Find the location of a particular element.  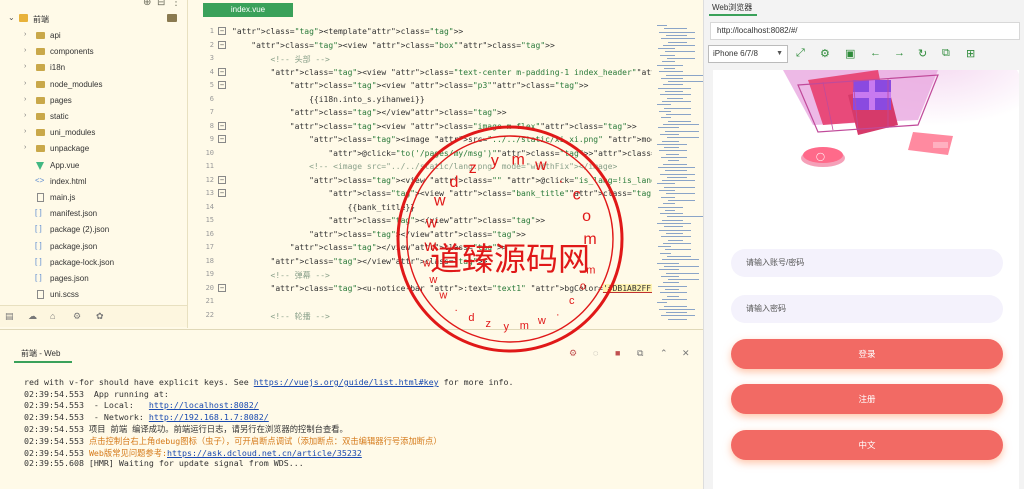

device-select: iPhone 6/7/8 ▼ is located at coordinates (748, 54).